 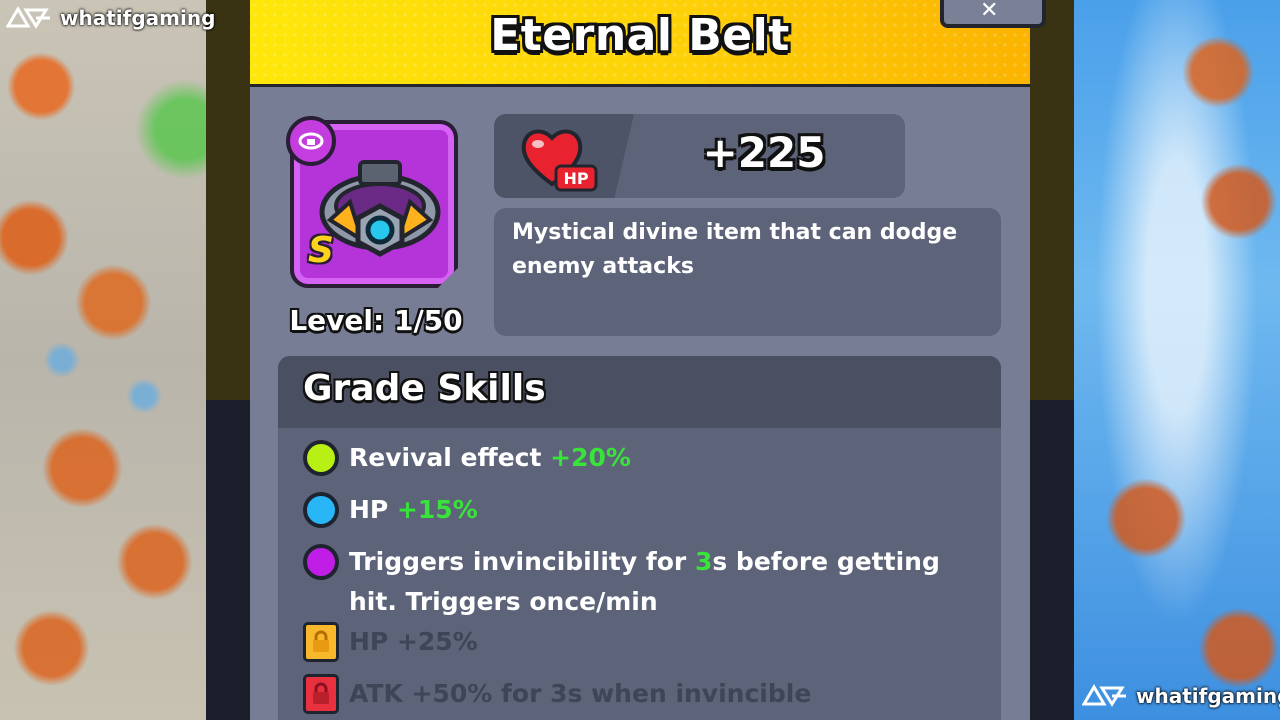 I want to click on brand-watermark-bottom-right: whatifgaming, so click(x=1181, y=696).